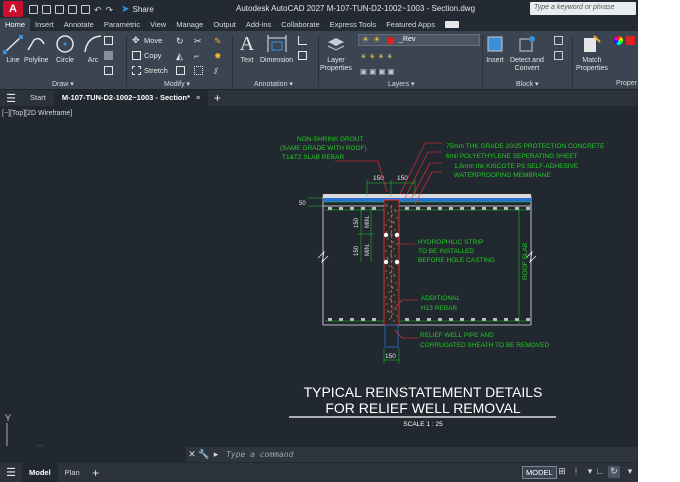 The height and width of the screenshot is (482, 680). Describe the element at coordinates (353, 24) in the screenshot. I see `tab-express-tools: Express Tools` at that location.